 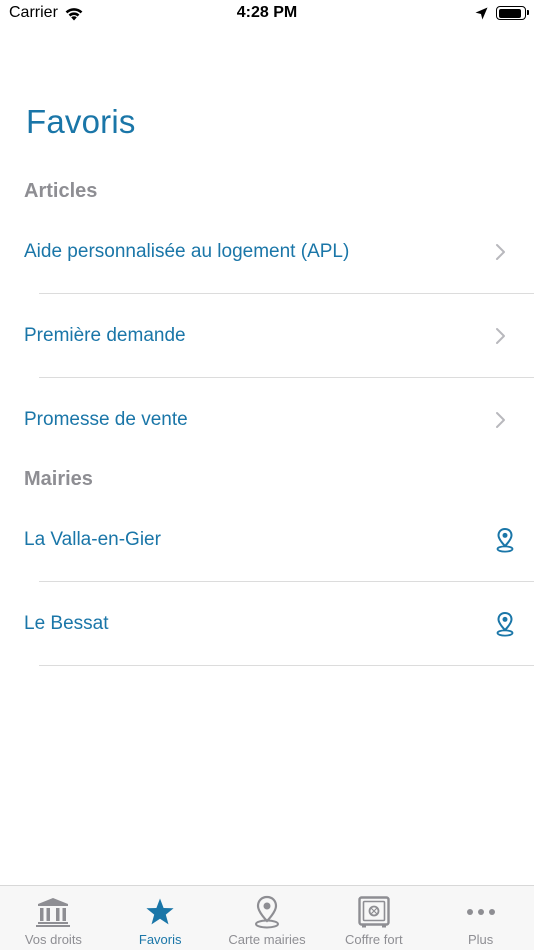 What do you see at coordinates (58, 479) in the screenshot?
I see `section-header-mairies: Mairies` at bounding box center [58, 479].